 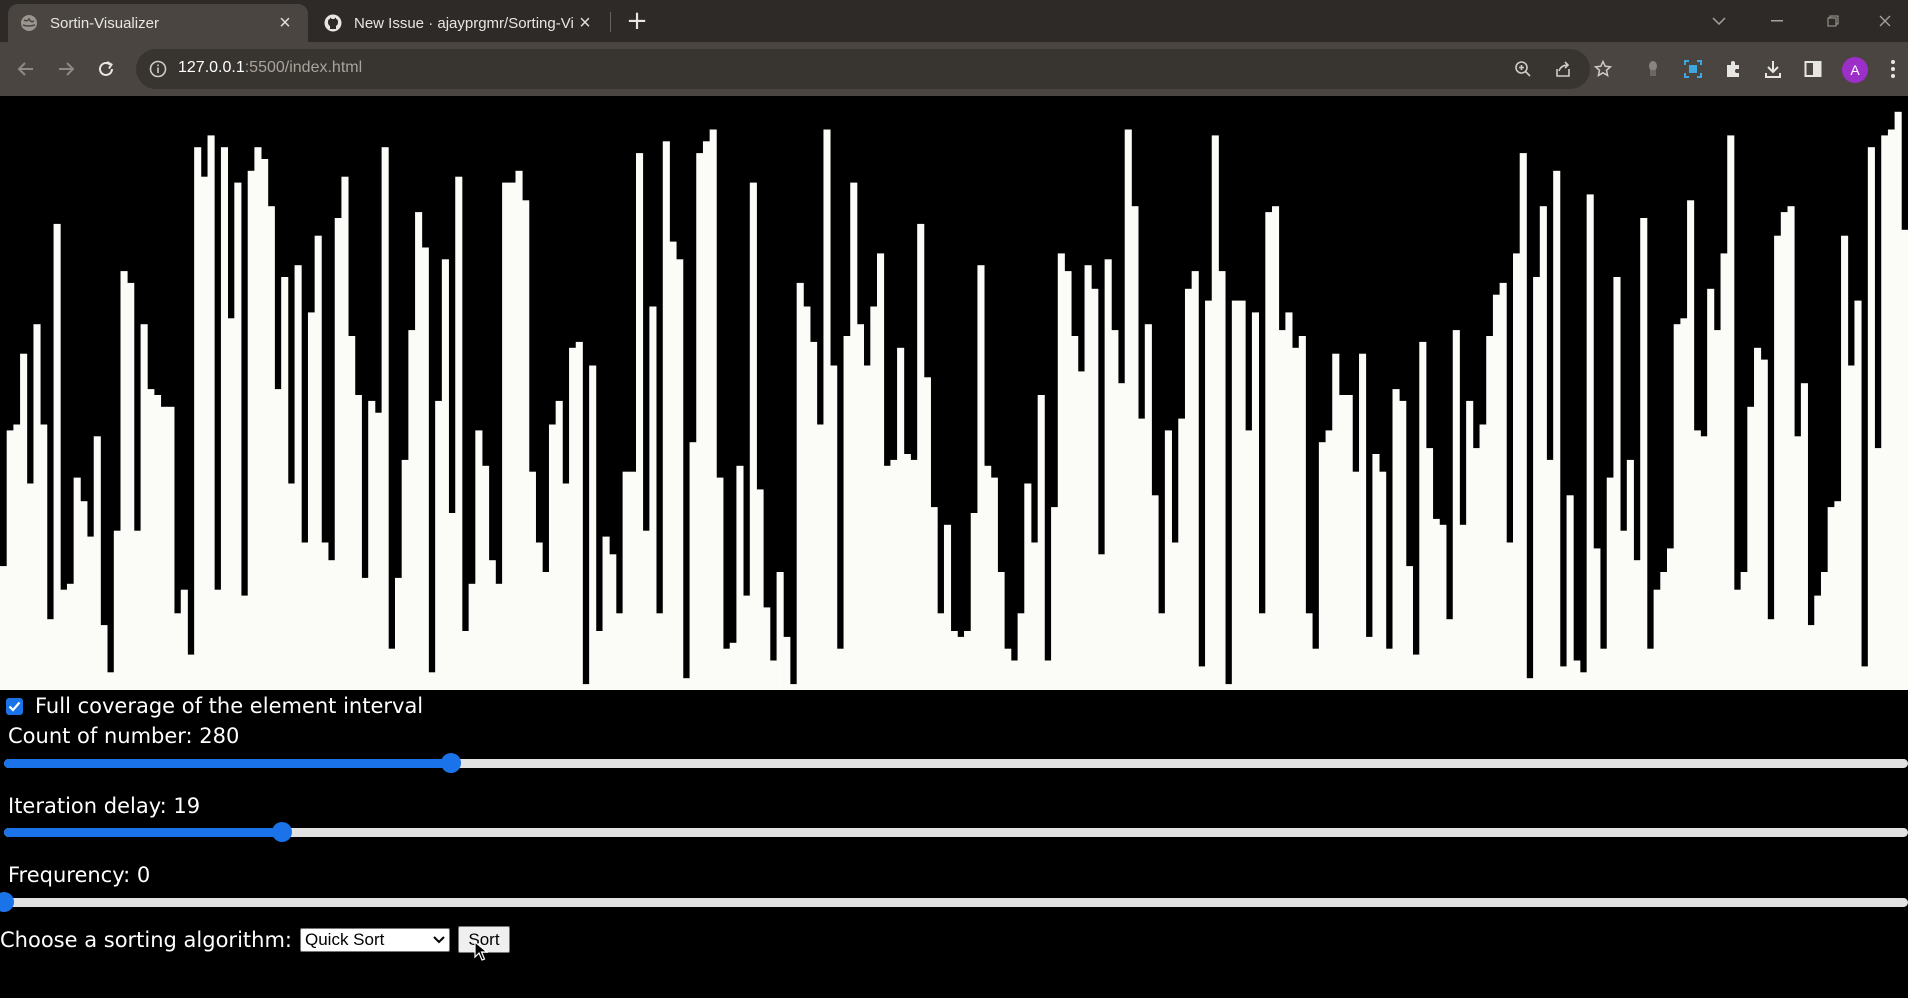 What do you see at coordinates (874, 69) in the screenshot?
I see `address-bar: 127.0.0.1:5500/index.html` at bounding box center [874, 69].